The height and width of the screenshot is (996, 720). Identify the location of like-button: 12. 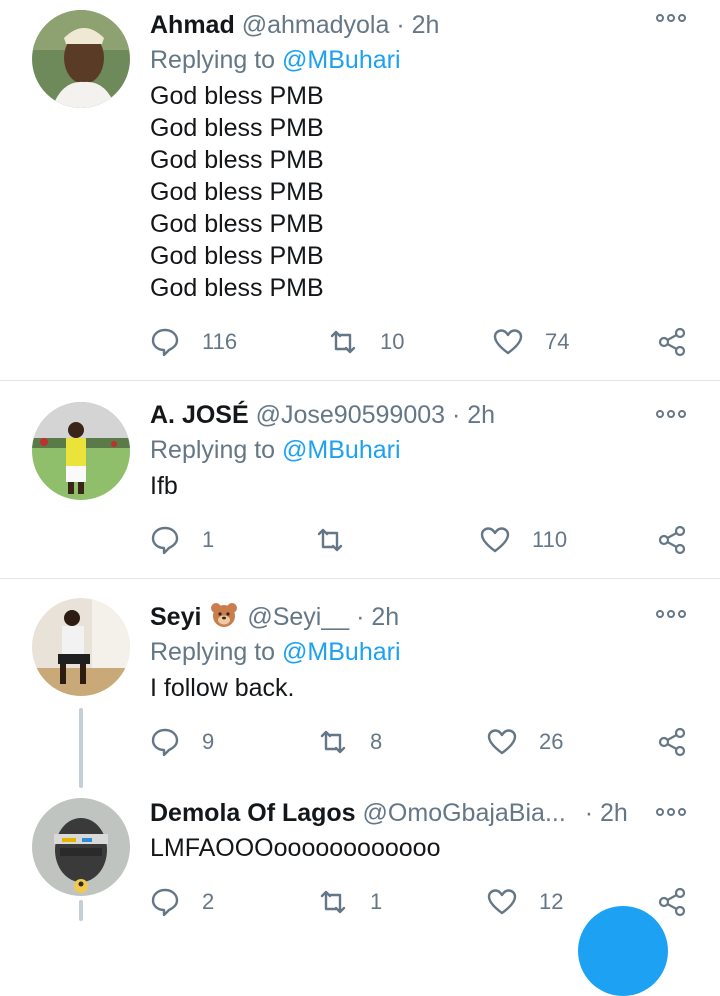
(525, 902).